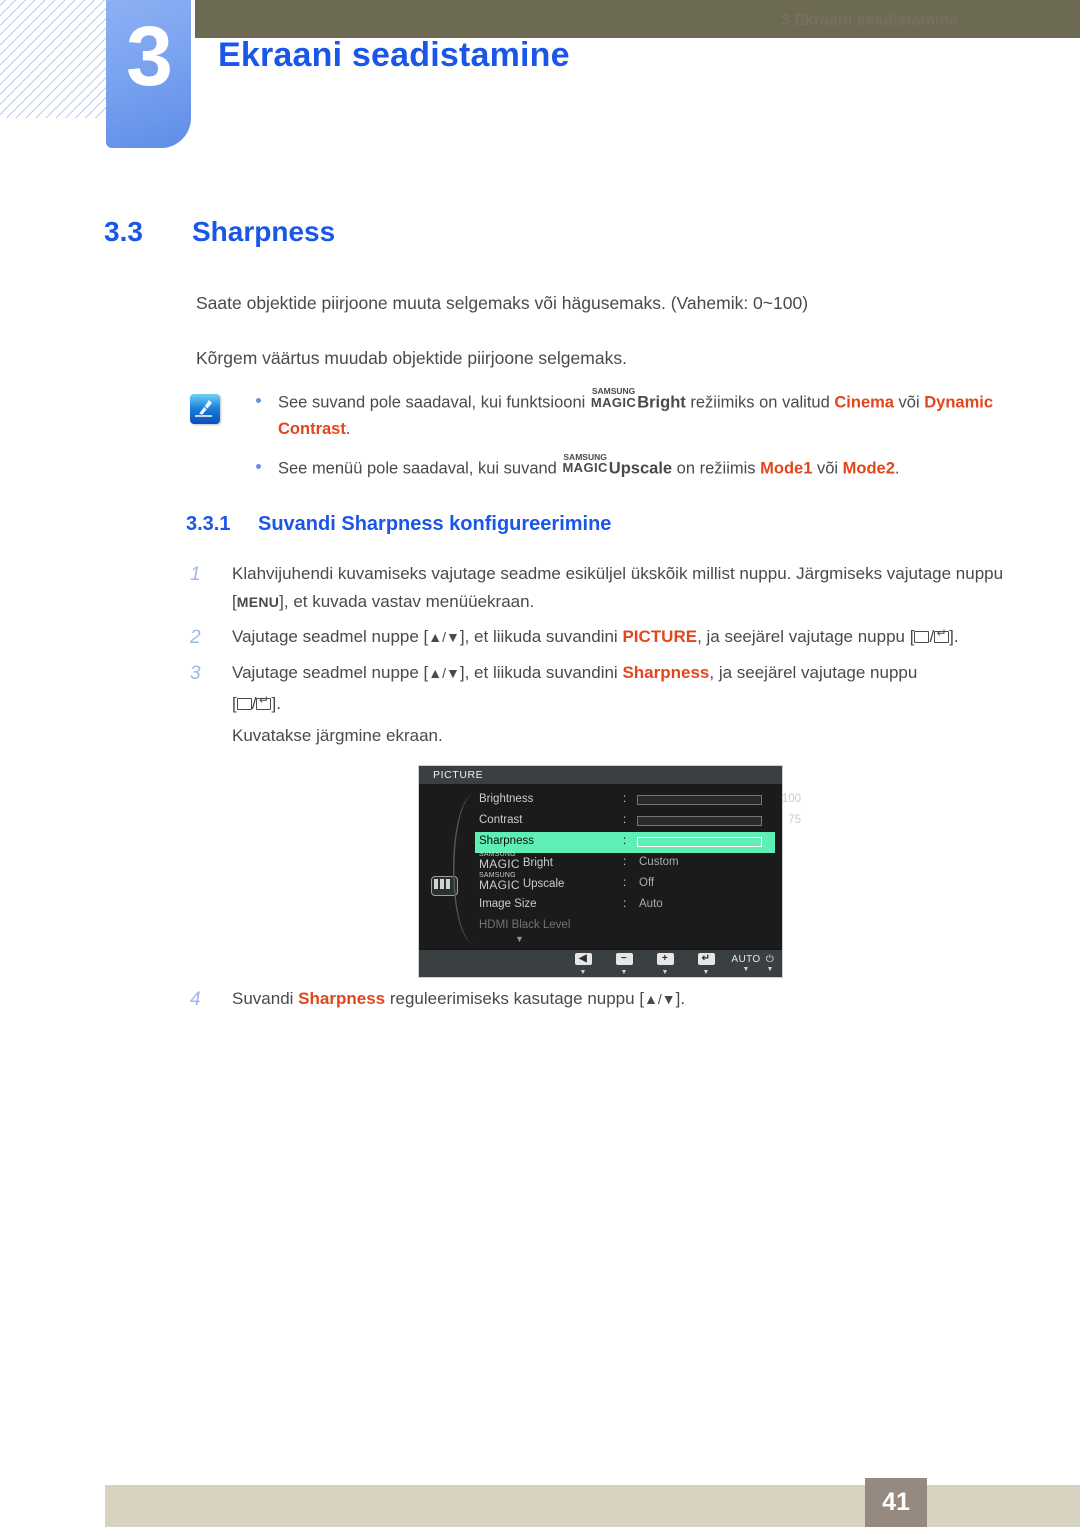 Image resolution: width=1080 pixels, height=1527 pixels. Describe the element at coordinates (148, 74) in the screenshot. I see `chapter-tab: 3` at that location.